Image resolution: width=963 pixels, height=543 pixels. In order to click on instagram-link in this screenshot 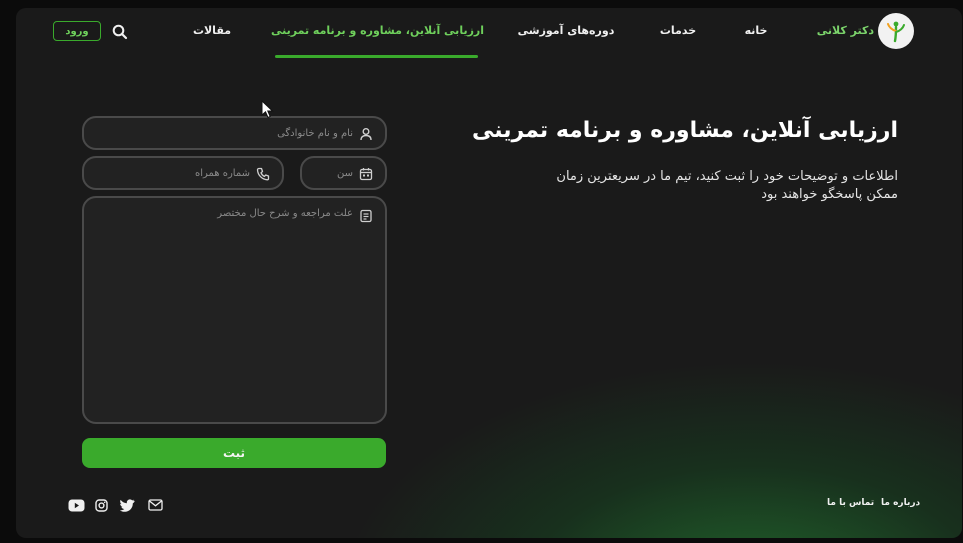, I will do `click(101, 505)`.